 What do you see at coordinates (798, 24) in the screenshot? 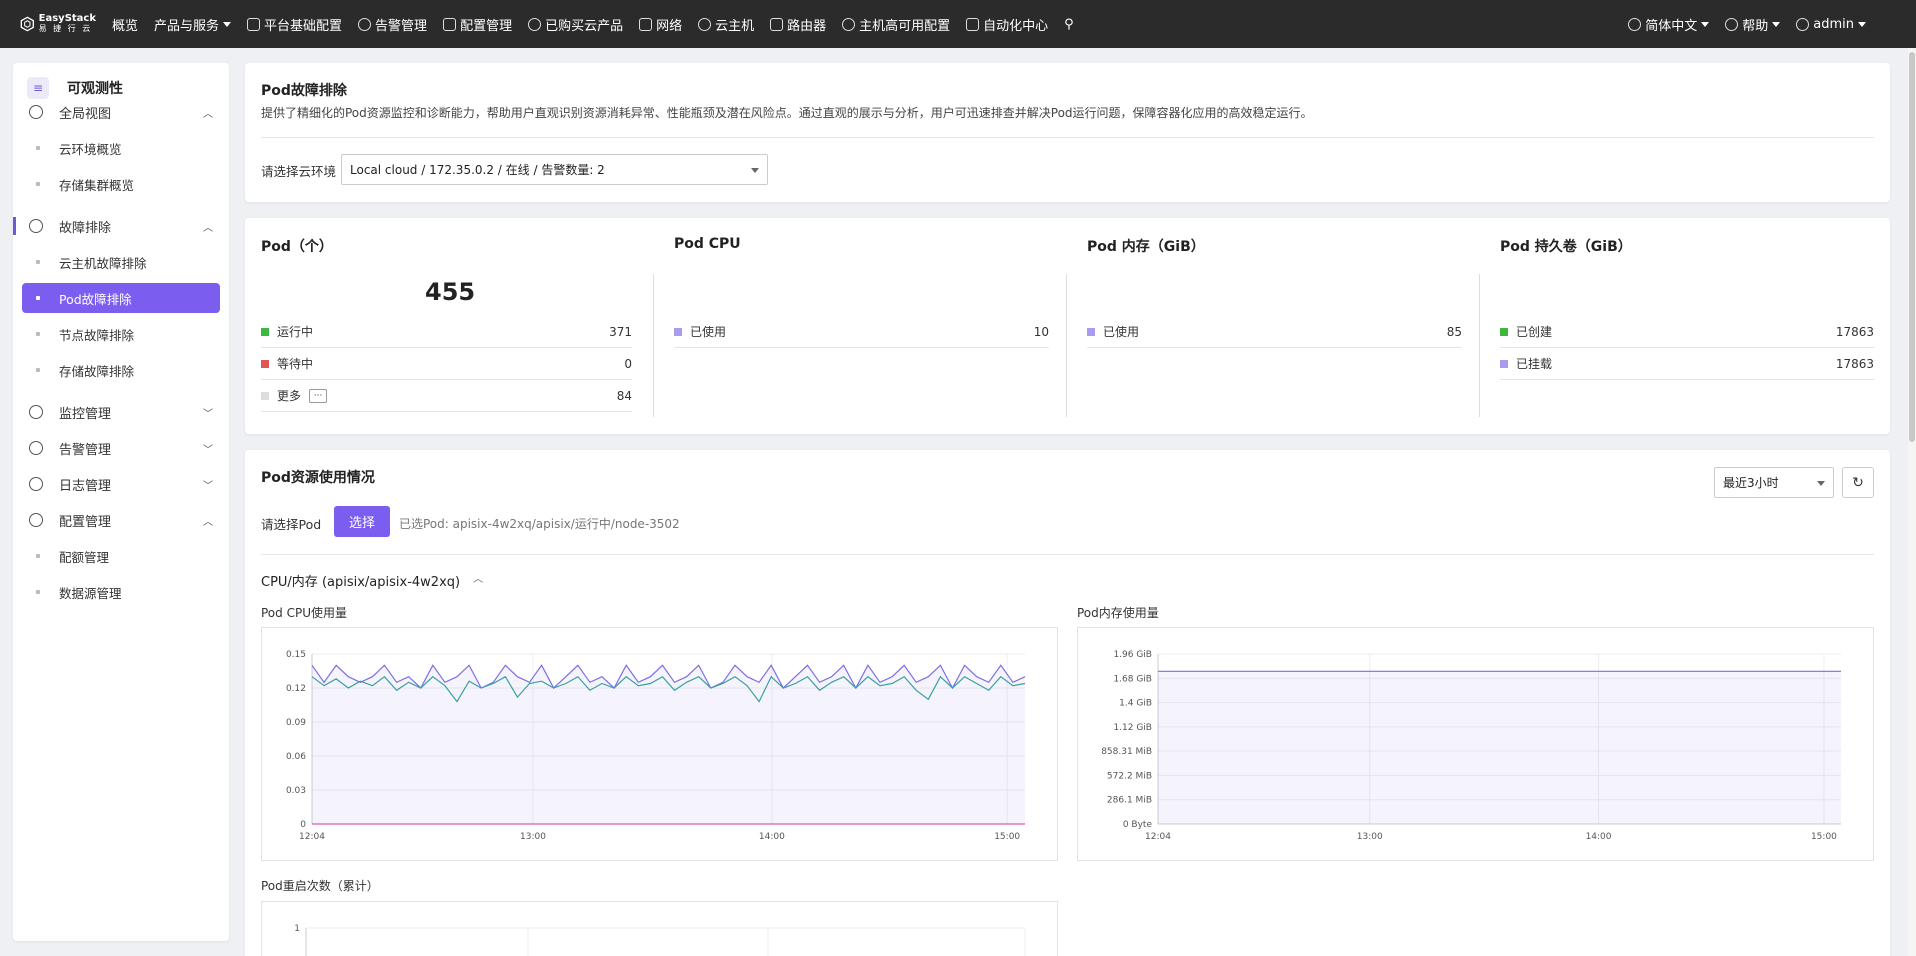
I see `nav-item: 路由器` at bounding box center [798, 24].